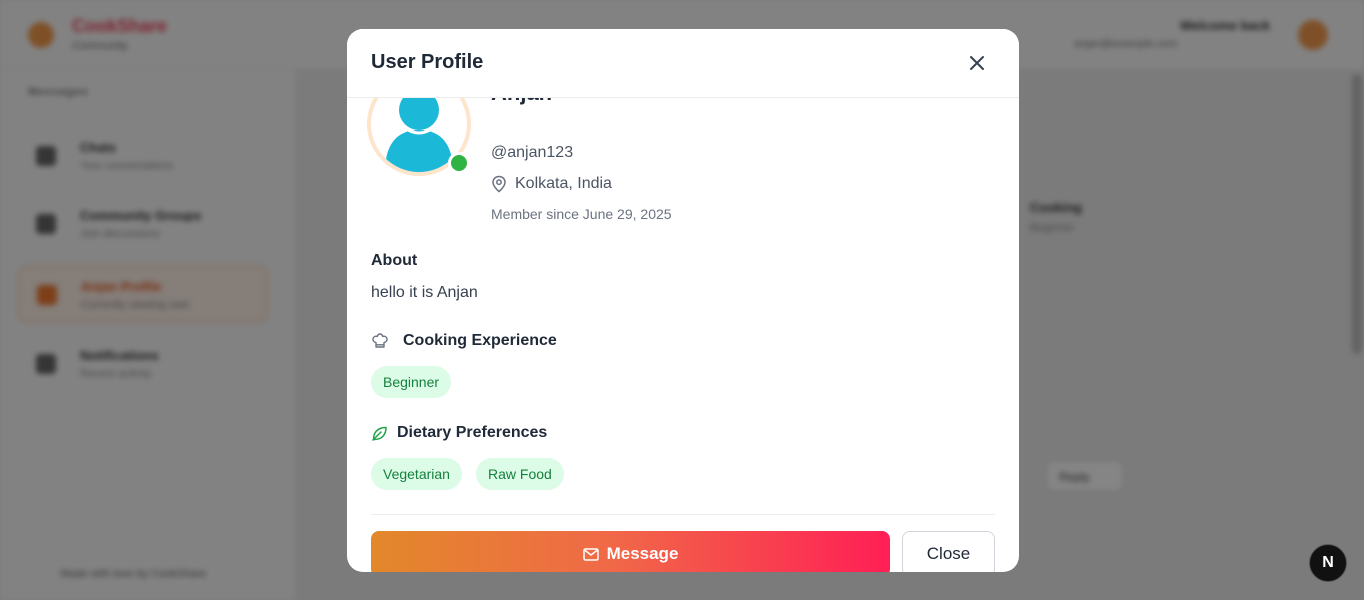 Image resolution: width=1364 pixels, height=600 pixels. I want to click on cooking-experience-section: Cooking Experience, so click(464, 341).